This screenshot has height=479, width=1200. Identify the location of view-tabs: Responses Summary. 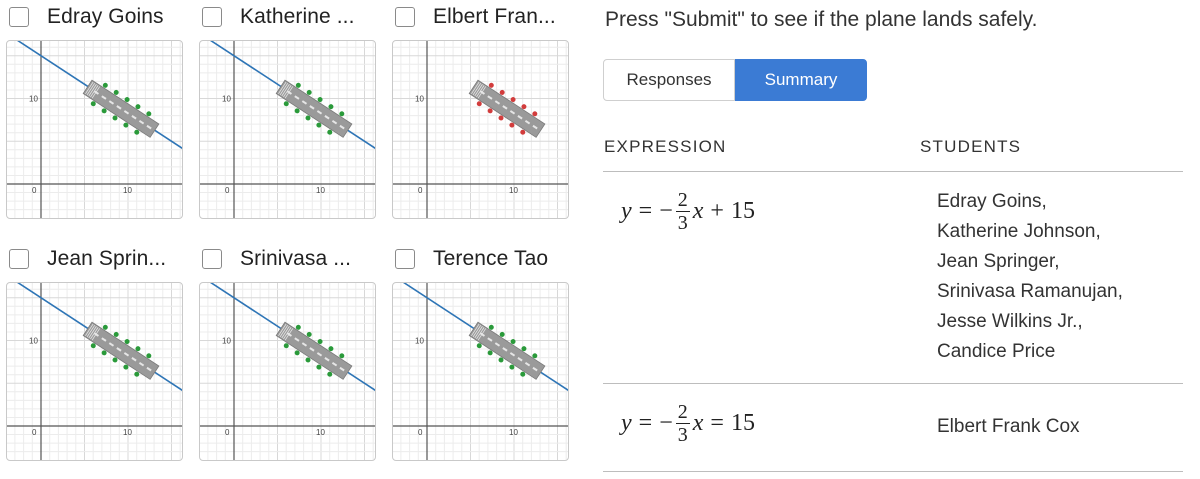
(735, 80).